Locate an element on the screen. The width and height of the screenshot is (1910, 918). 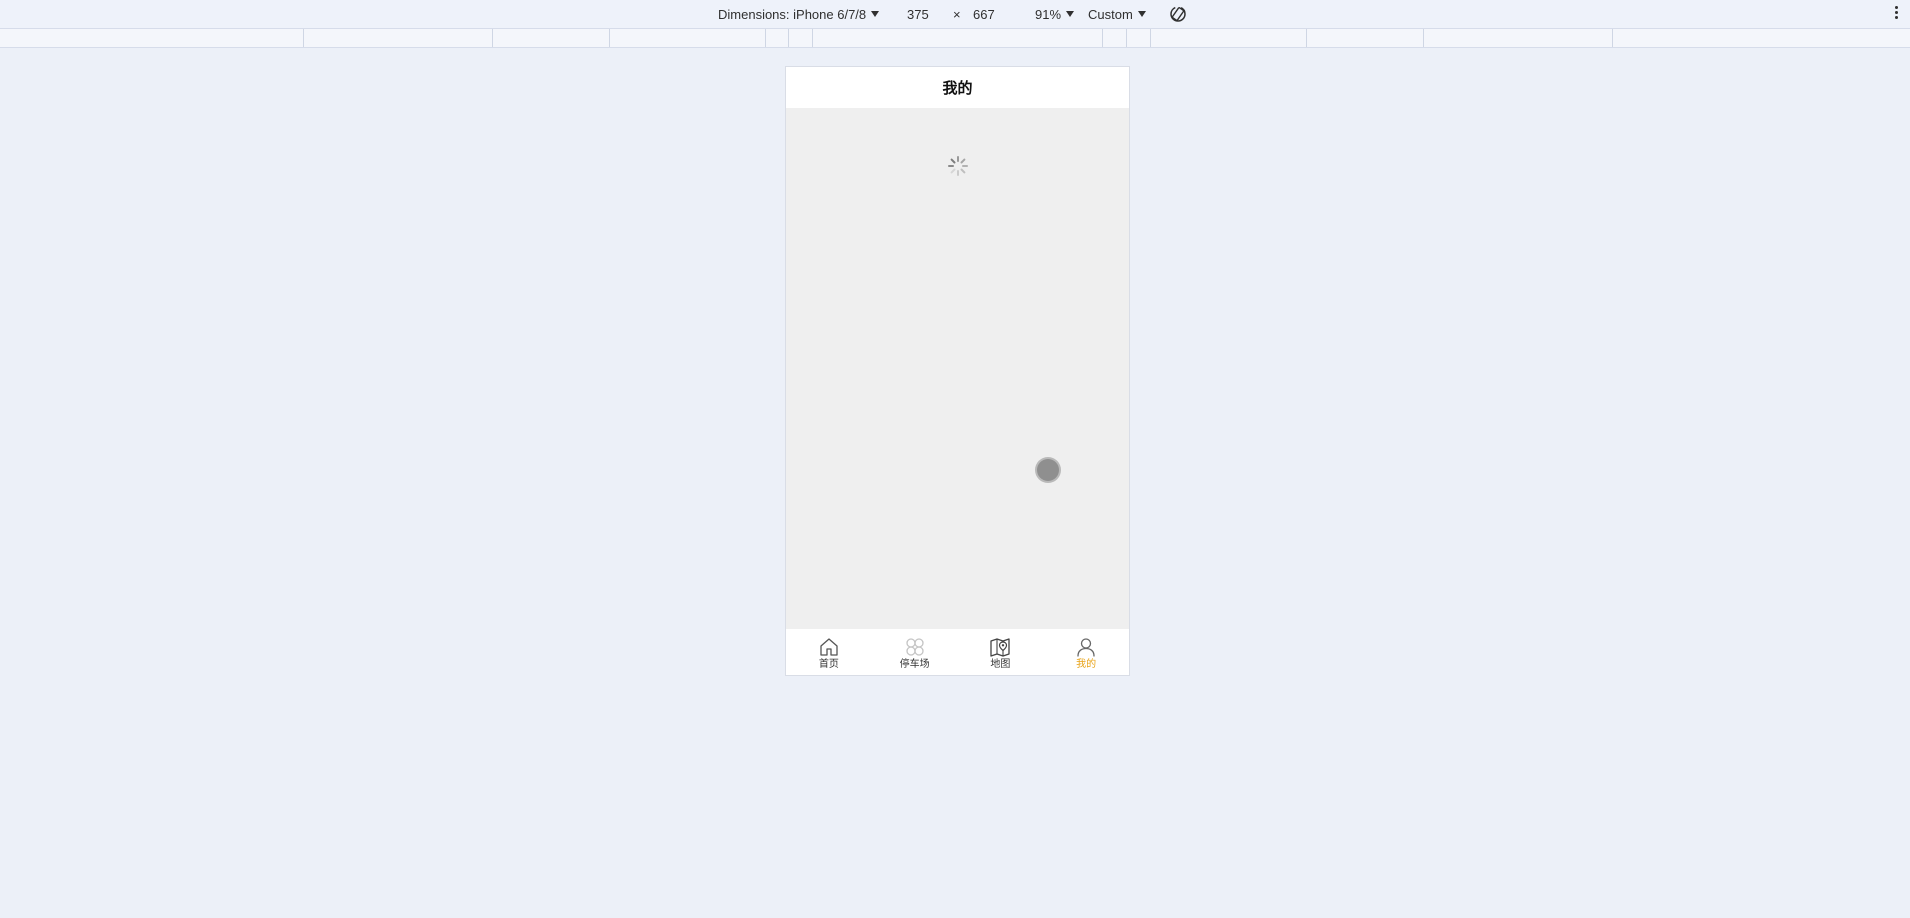
more-options-icon is located at coordinates (1896, 14).